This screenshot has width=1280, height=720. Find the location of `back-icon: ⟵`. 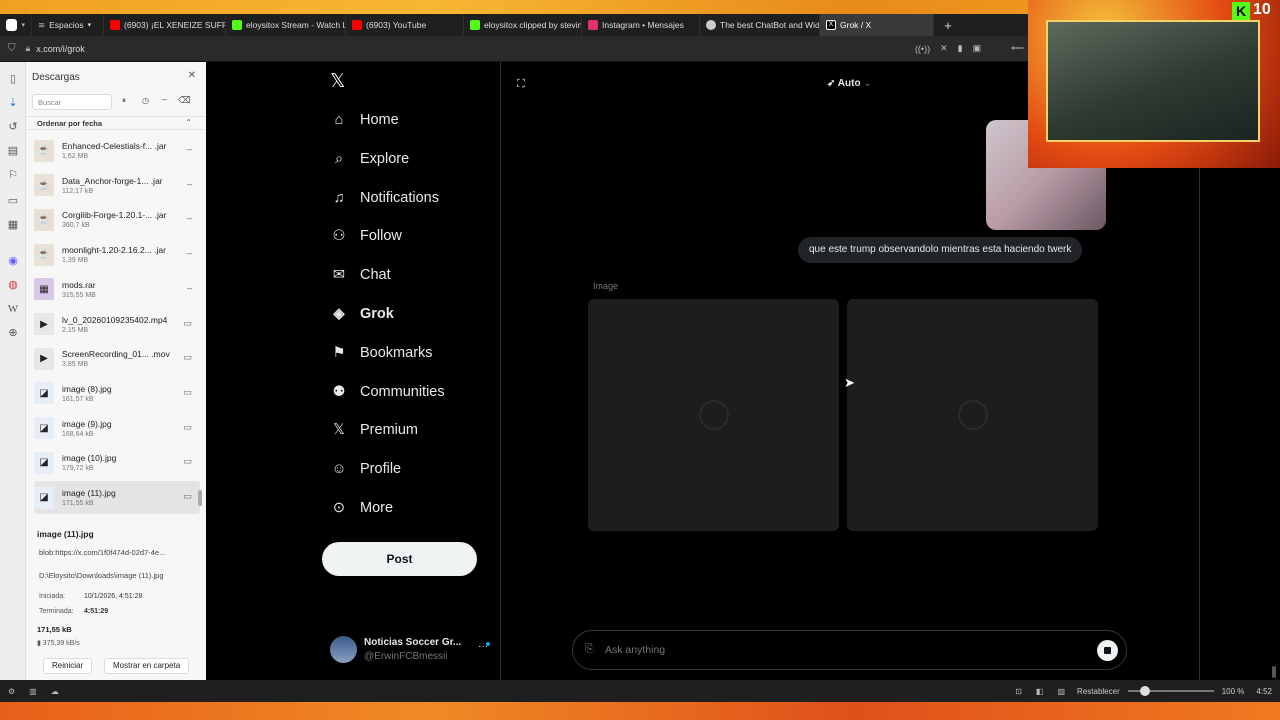

back-icon: ⟵ is located at coordinates (1017, 48).